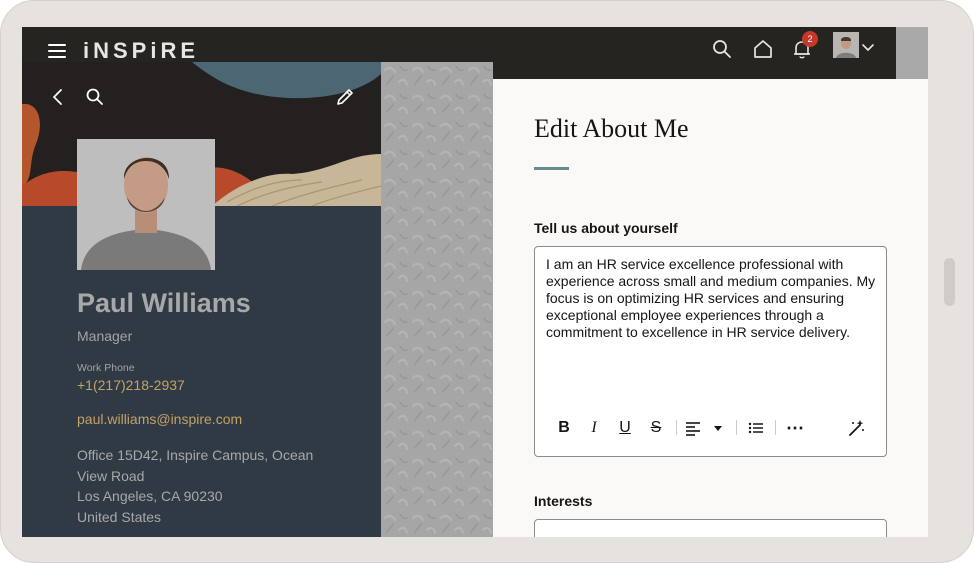  I want to click on bold-button: B, so click(564, 428).